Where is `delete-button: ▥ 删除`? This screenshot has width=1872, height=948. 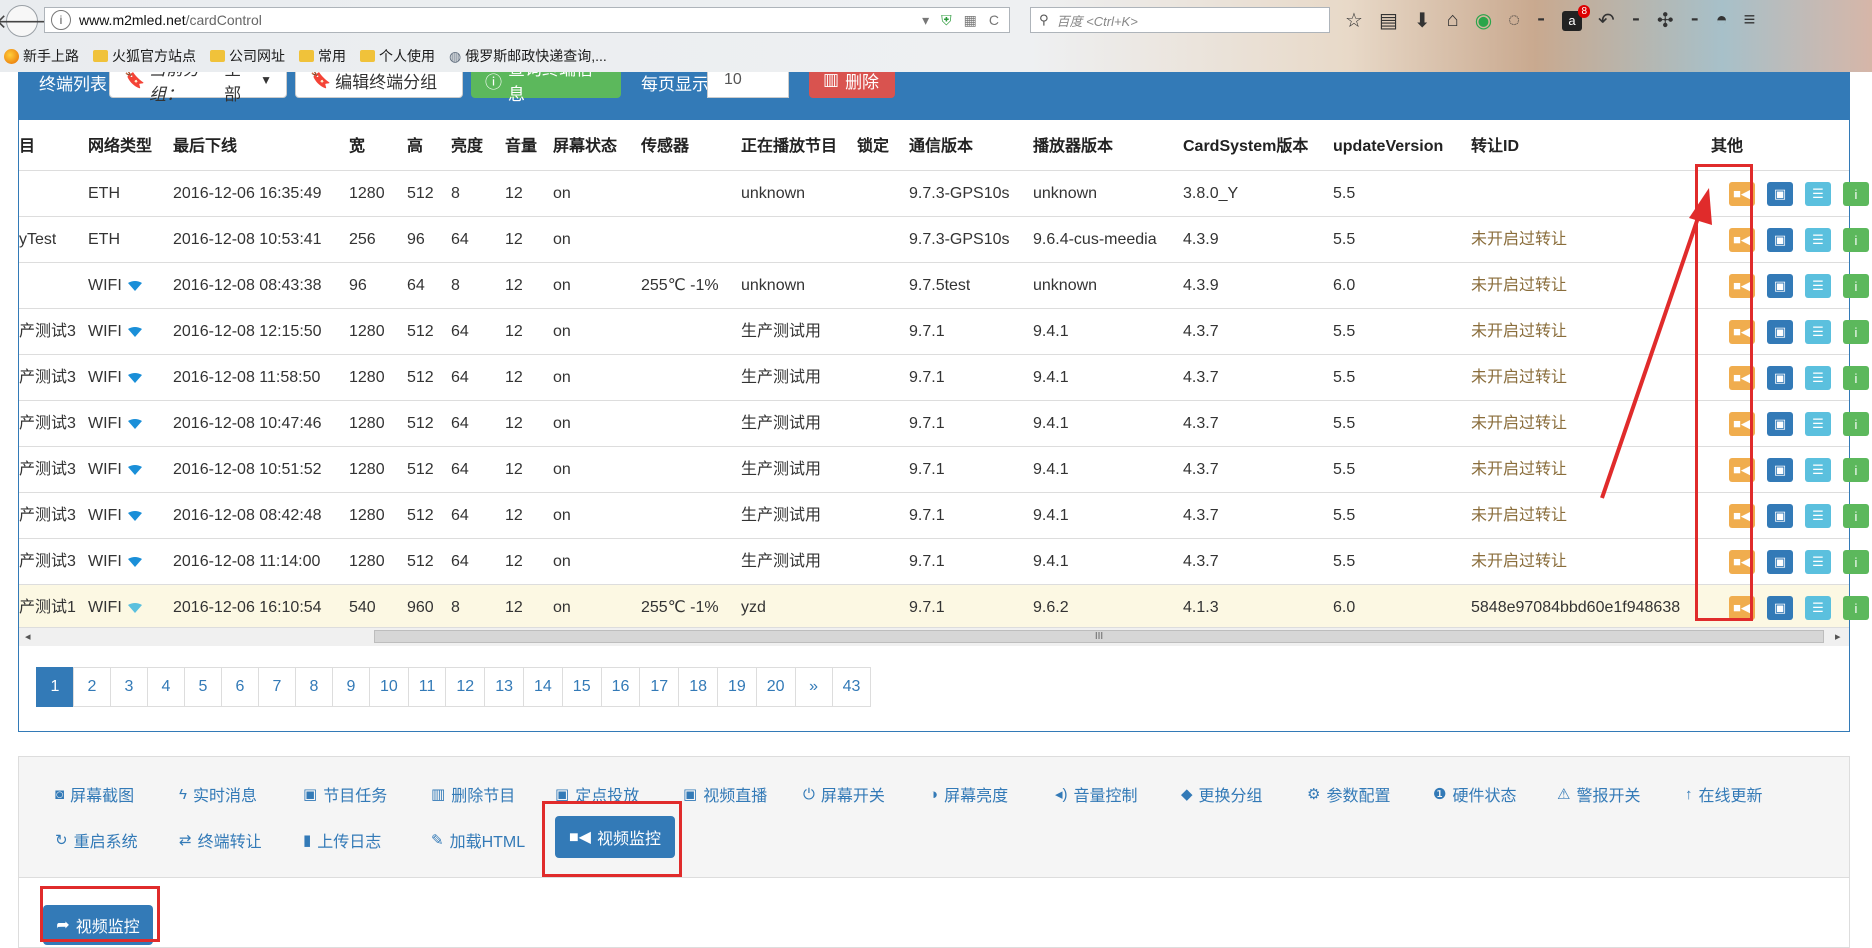 delete-button: ▥ 删除 is located at coordinates (852, 85).